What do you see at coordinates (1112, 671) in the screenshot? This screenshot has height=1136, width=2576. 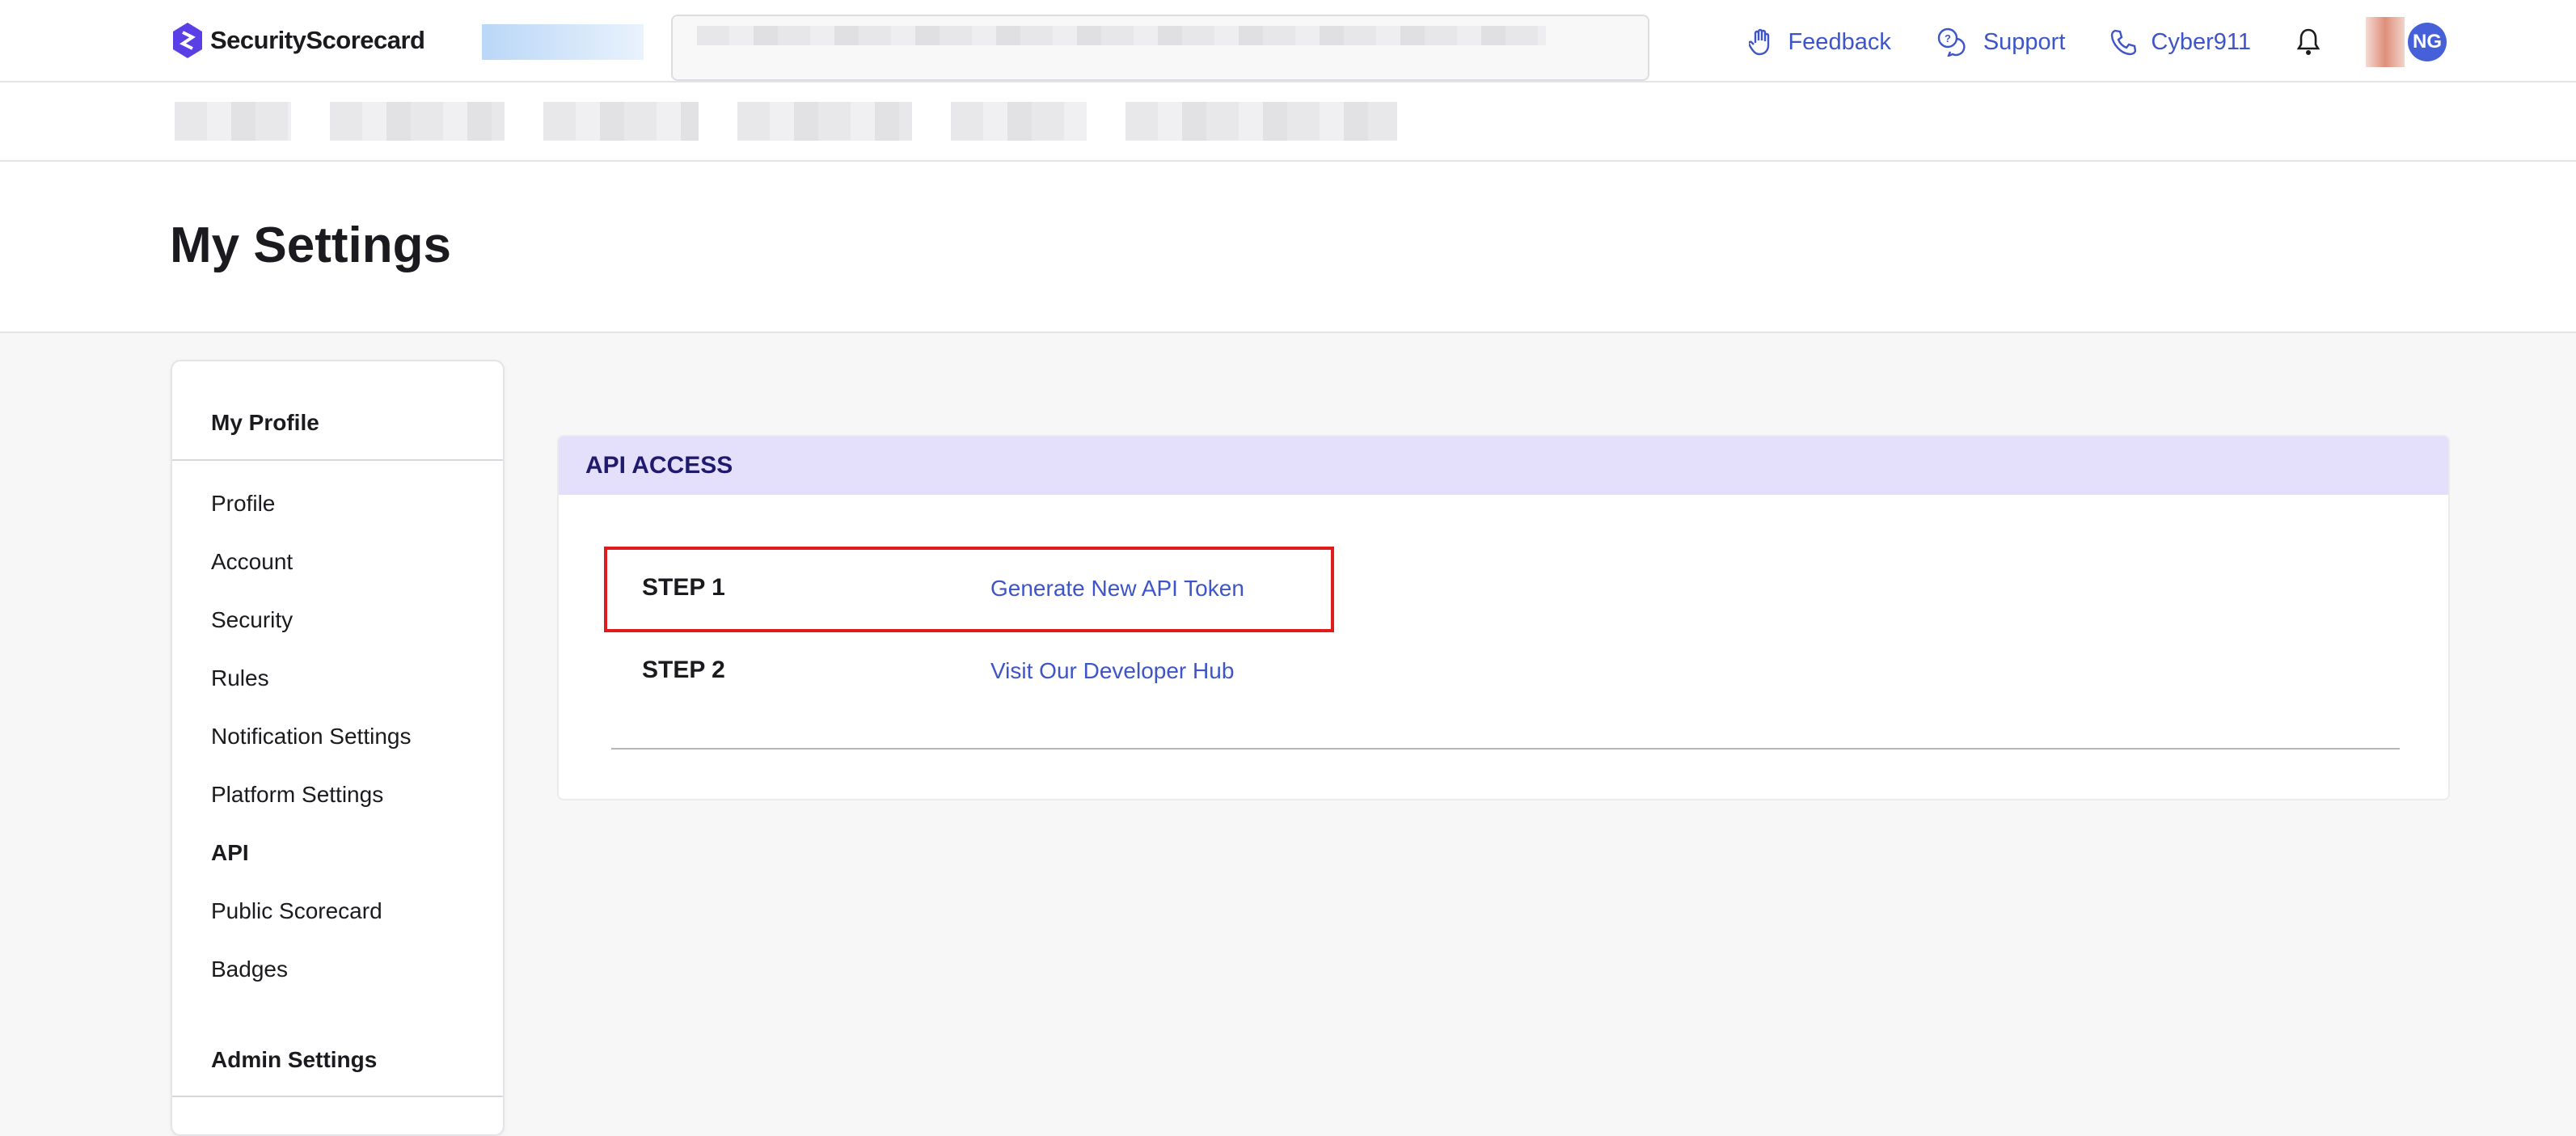 I see `developer-hub-link: Visit Our Developer Hub` at bounding box center [1112, 671].